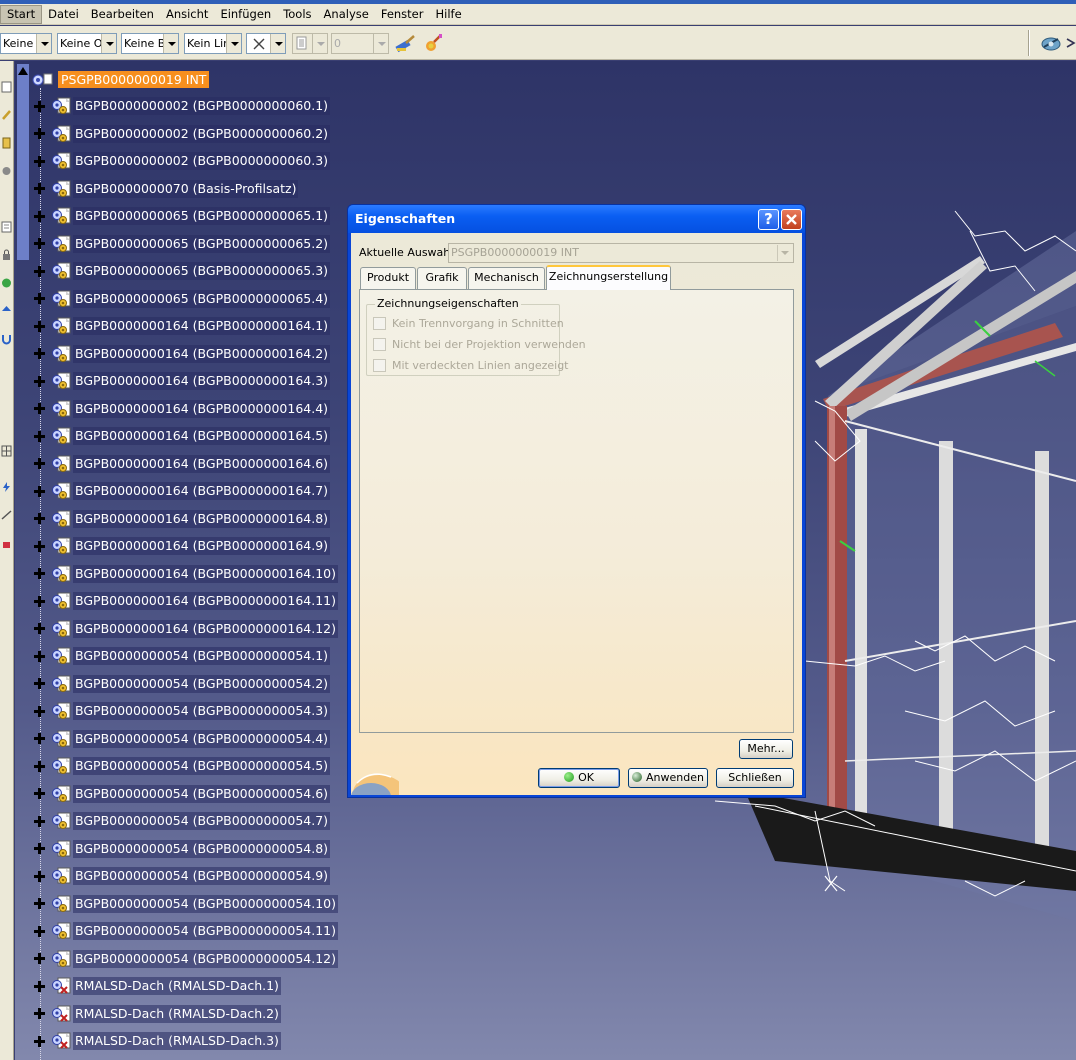  Describe the element at coordinates (202, 518) in the screenshot. I see `tree-item-label: BGPB0000000164 (BGPB0000000164.8)` at that location.